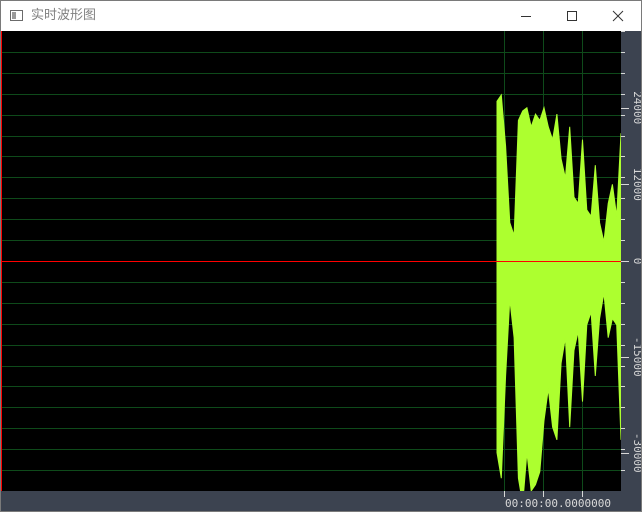 This screenshot has width=642, height=512. I want to click on maximize-button, so click(572, 16).